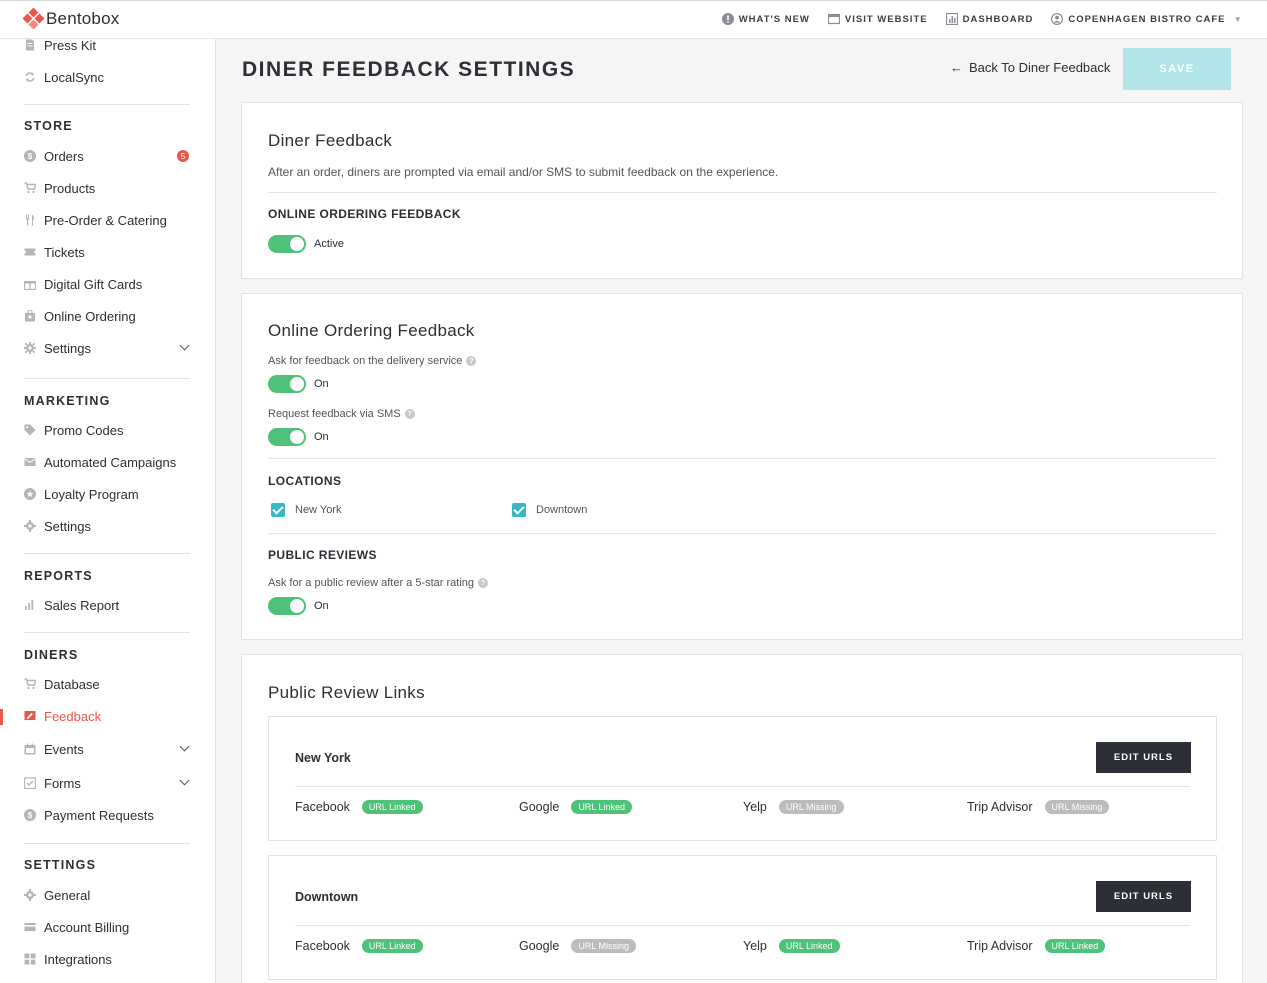 Image resolution: width=1267 pixels, height=983 pixels. What do you see at coordinates (107, 494) in the screenshot?
I see `sidebar-item-loyalty-program: Loyalty Program` at bounding box center [107, 494].